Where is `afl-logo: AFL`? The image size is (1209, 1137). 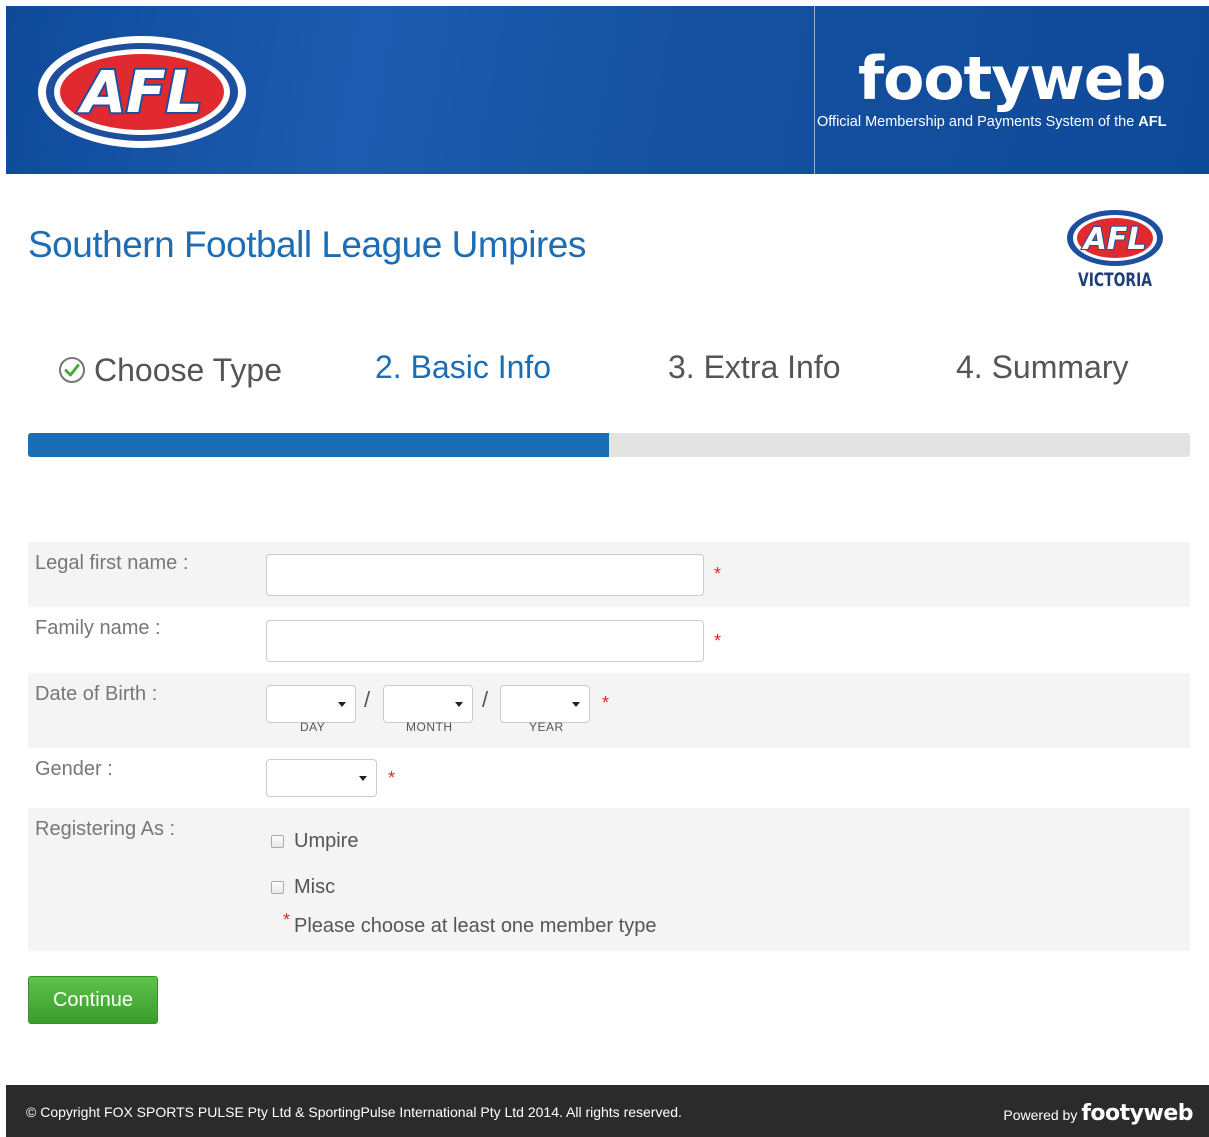
afl-logo: AFL is located at coordinates (142, 92).